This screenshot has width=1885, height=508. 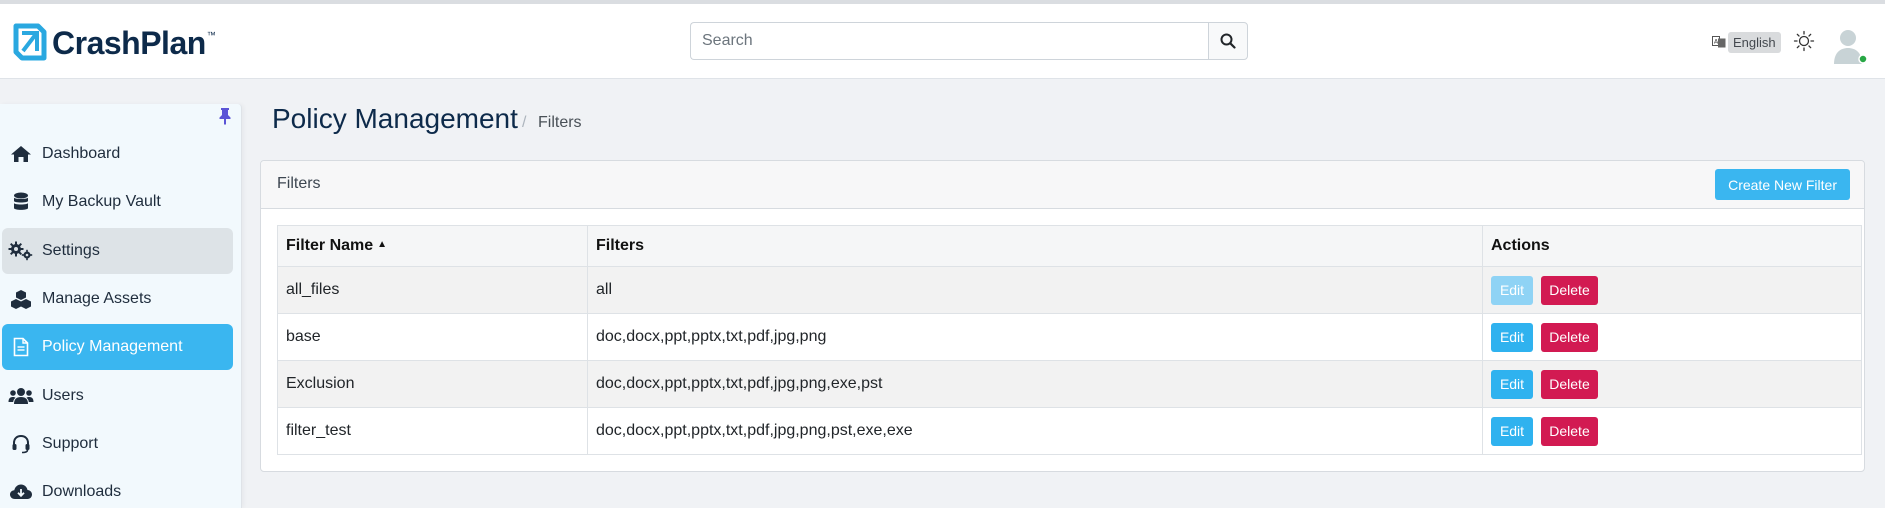 I want to click on sidebar-item-label: Dashboard, so click(x=81, y=153).